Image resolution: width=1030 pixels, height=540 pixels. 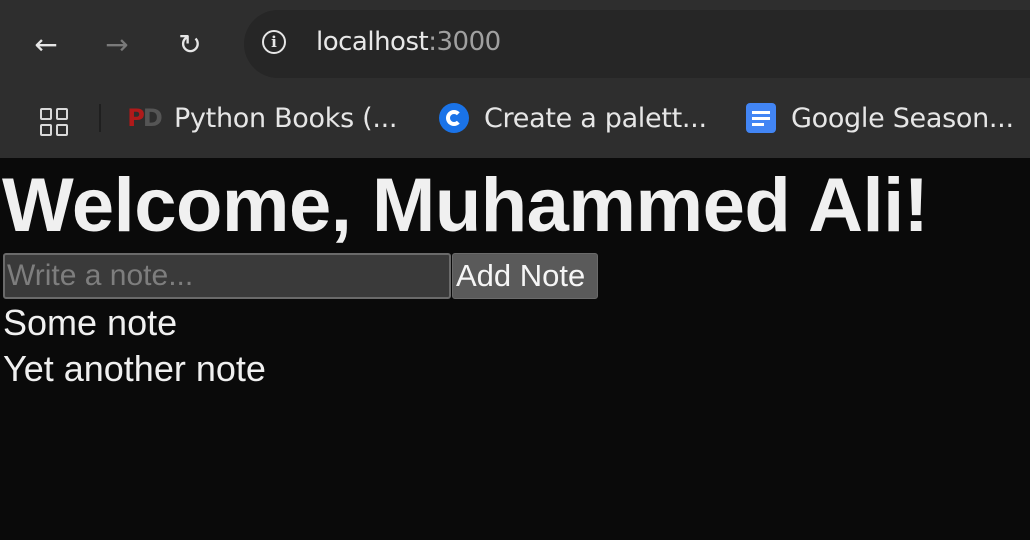 What do you see at coordinates (134, 346) in the screenshot?
I see `notes-list: Some note Yet another note` at bounding box center [134, 346].